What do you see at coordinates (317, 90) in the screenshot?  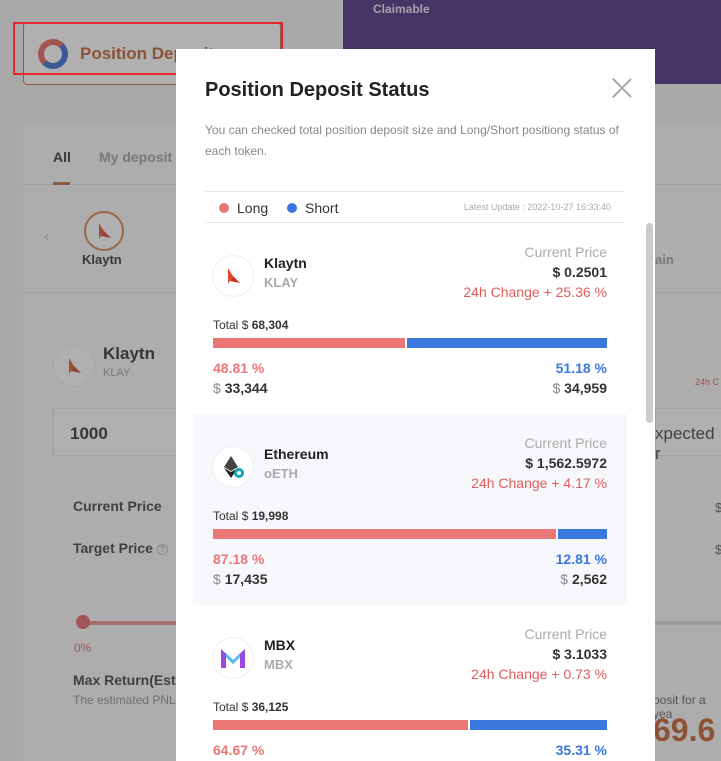 I see `modal-title: Position Deposit Status` at bounding box center [317, 90].